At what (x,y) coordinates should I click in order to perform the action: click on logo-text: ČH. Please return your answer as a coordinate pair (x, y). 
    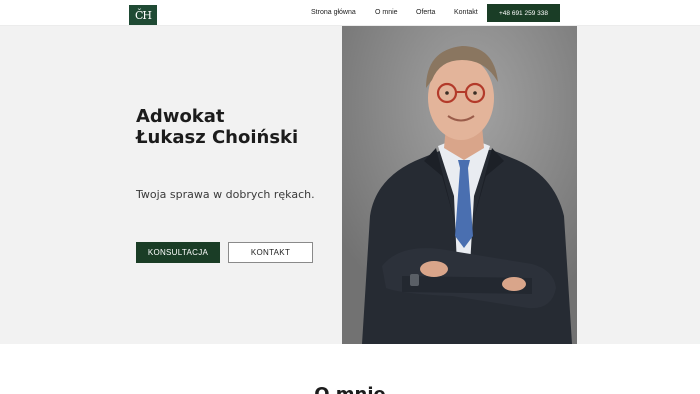
    Looking at the image, I should click on (143, 15).